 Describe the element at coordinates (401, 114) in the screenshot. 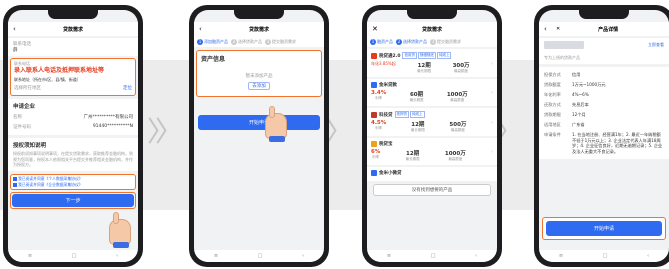

I see `product-tag: 抵押贷` at that location.